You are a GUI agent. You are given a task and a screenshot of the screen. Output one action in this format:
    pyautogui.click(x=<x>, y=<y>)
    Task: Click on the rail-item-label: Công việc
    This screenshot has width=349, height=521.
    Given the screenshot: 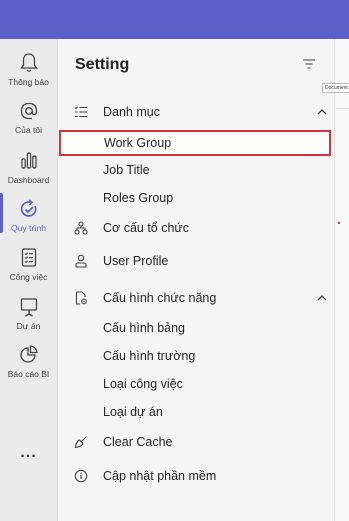 What is the action you would take?
    pyautogui.click(x=28, y=277)
    